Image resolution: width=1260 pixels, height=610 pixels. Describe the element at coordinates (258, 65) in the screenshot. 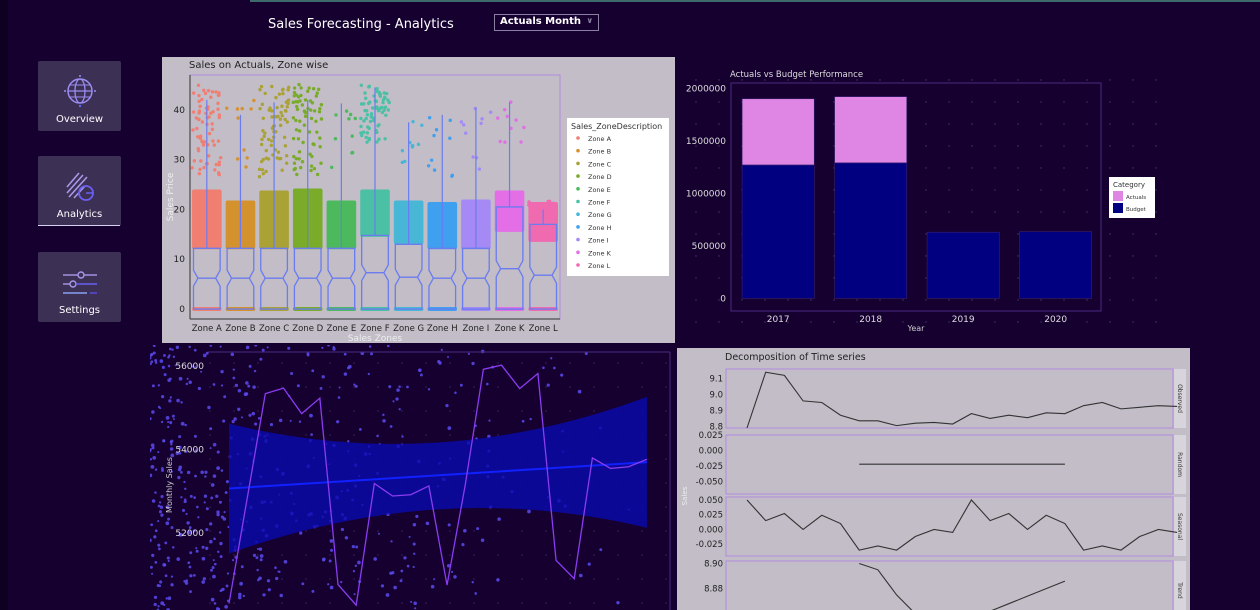

I see `chart-title: Sales on Actuals, Zone wise` at that location.